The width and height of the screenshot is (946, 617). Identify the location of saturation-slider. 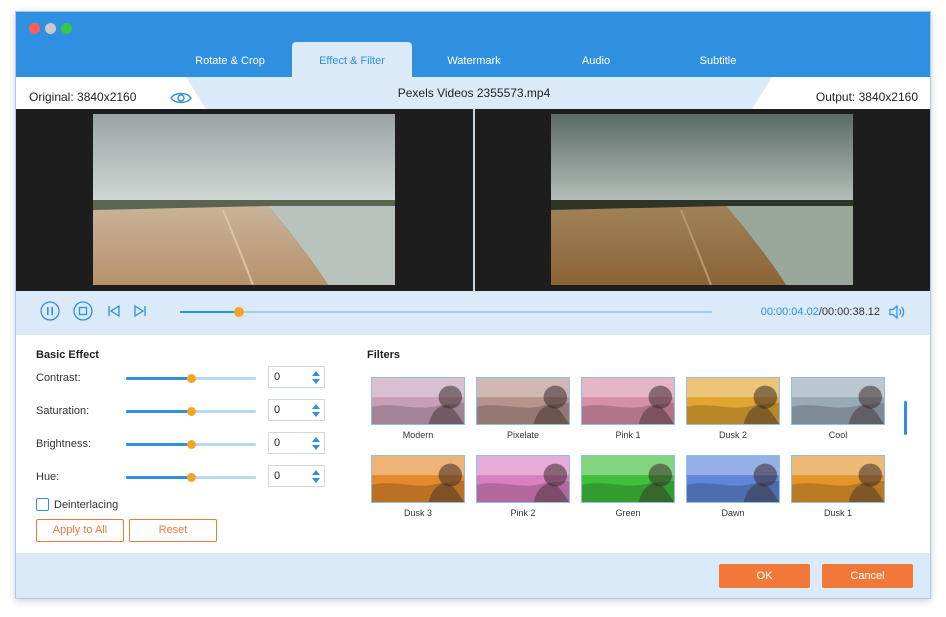
(191, 411).